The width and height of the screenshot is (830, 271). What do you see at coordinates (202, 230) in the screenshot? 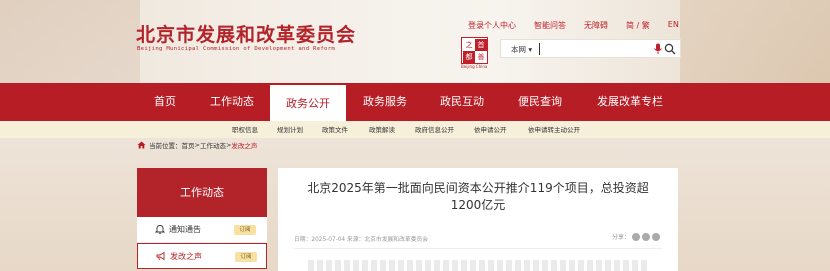
I see `sidebar-item-notices: 通知通告 订阅` at bounding box center [202, 230].